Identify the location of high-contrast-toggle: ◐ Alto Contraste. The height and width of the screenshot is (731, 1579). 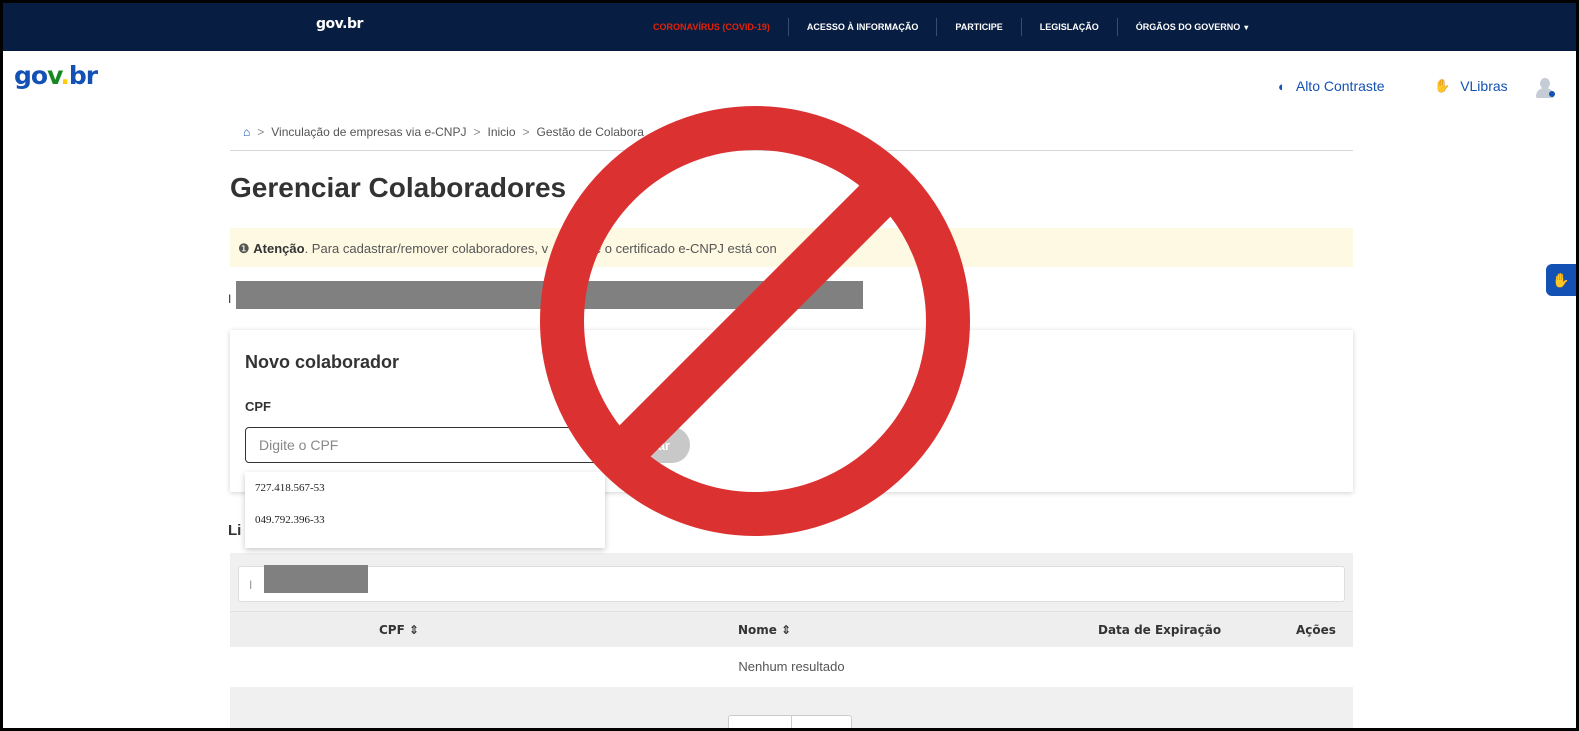
(1331, 86).